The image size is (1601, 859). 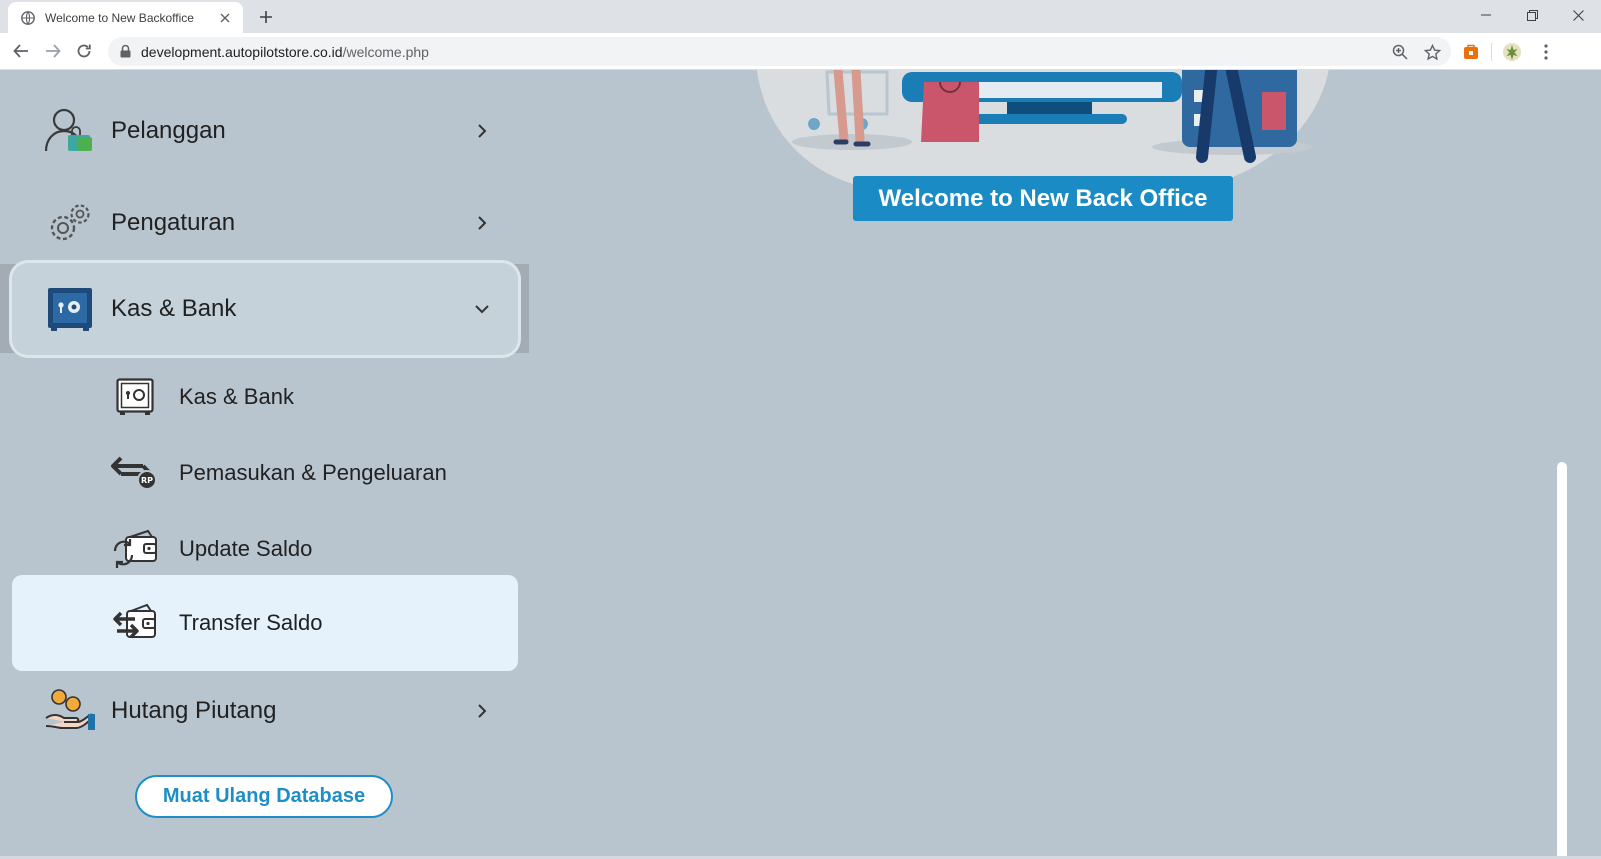 What do you see at coordinates (147, 480) in the screenshot?
I see `svg-text: RP` at bounding box center [147, 480].